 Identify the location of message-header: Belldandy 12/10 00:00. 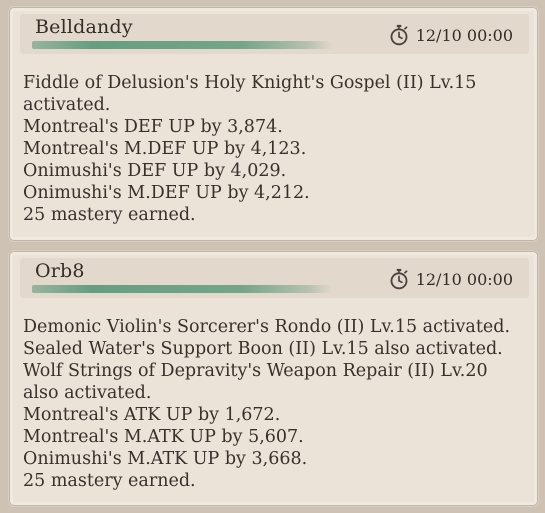
(274, 34).